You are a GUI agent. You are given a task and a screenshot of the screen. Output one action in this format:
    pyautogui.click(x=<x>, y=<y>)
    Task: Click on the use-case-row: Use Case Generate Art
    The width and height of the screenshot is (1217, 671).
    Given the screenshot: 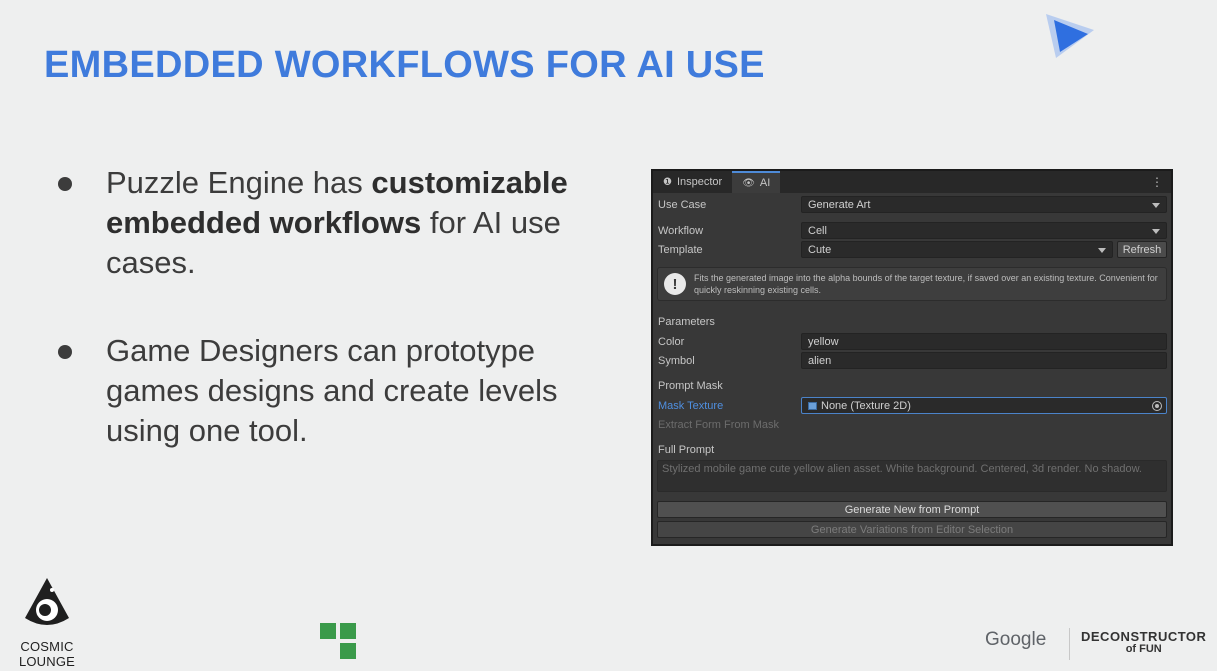 What is the action you would take?
    pyautogui.click(x=912, y=204)
    